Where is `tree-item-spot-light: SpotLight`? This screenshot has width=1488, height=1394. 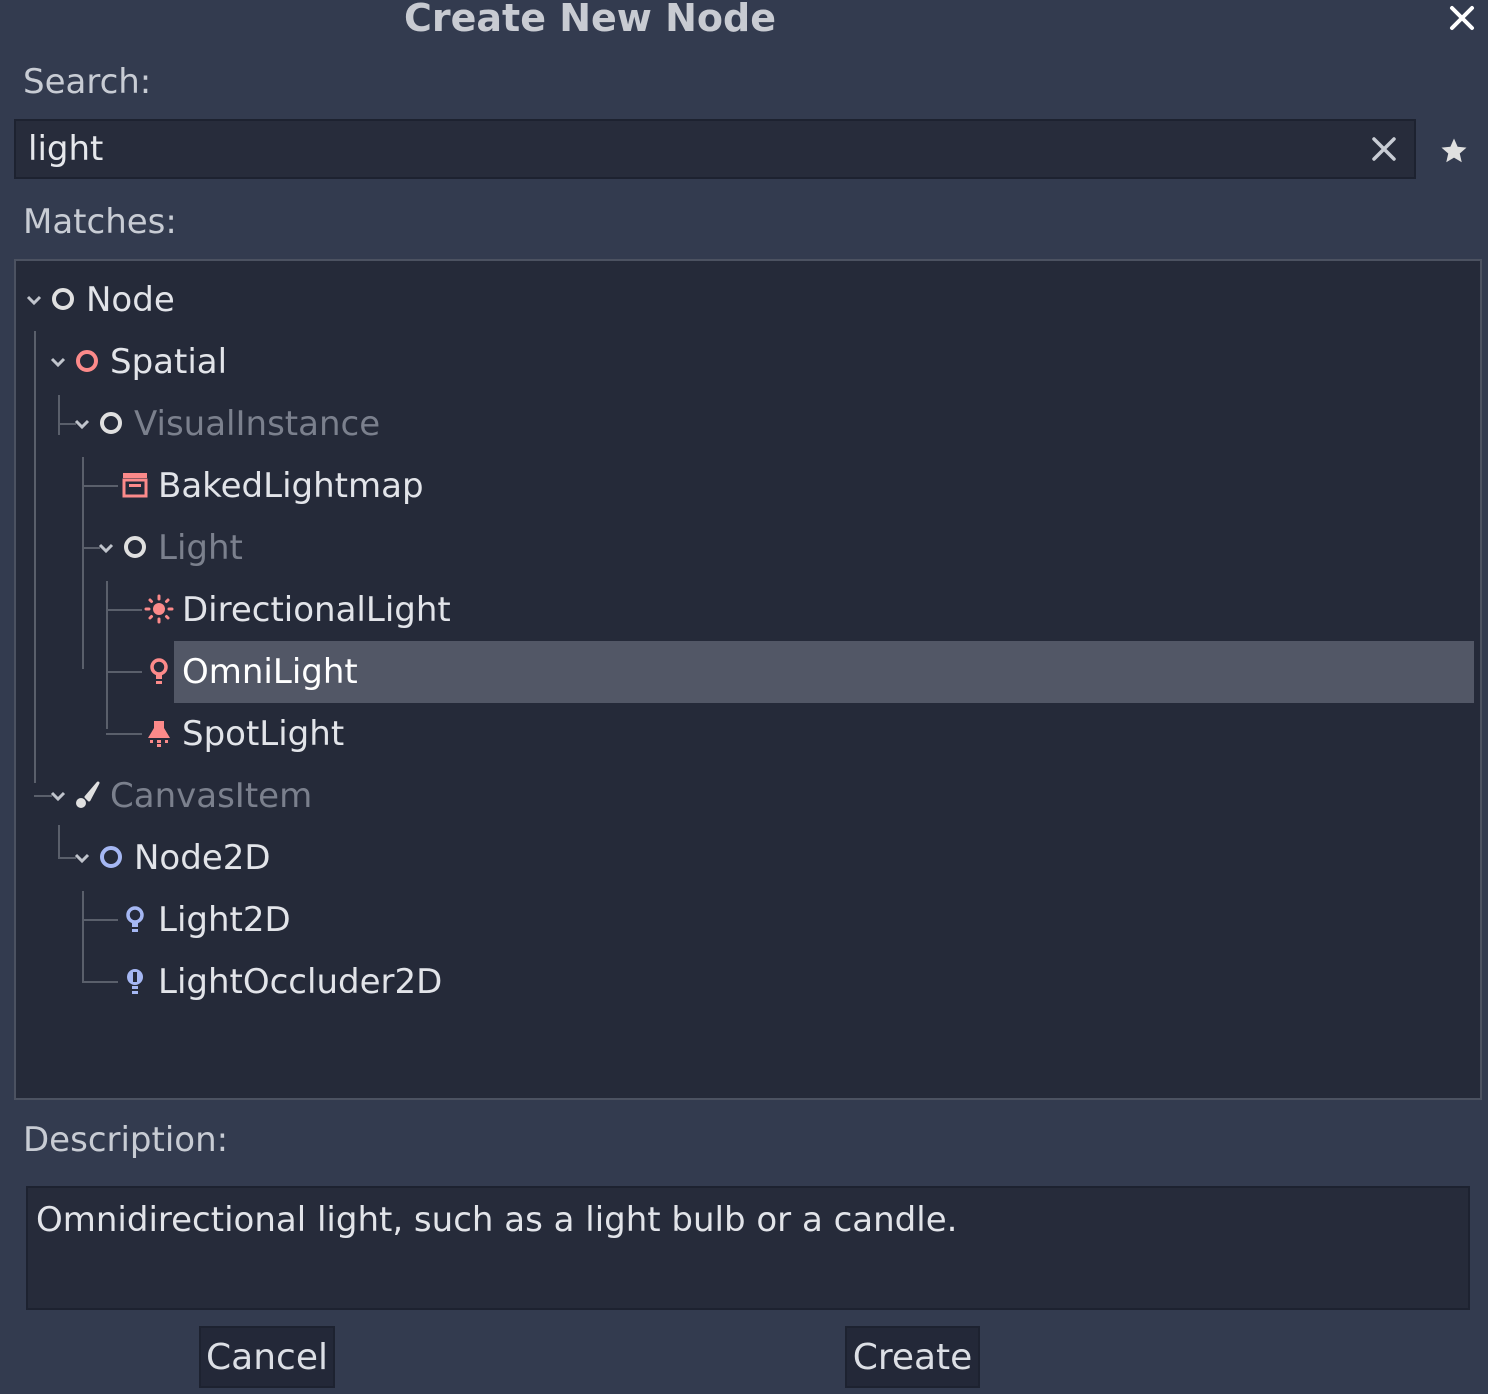
tree-item-spot-light: SpotLight is located at coordinates (748, 734).